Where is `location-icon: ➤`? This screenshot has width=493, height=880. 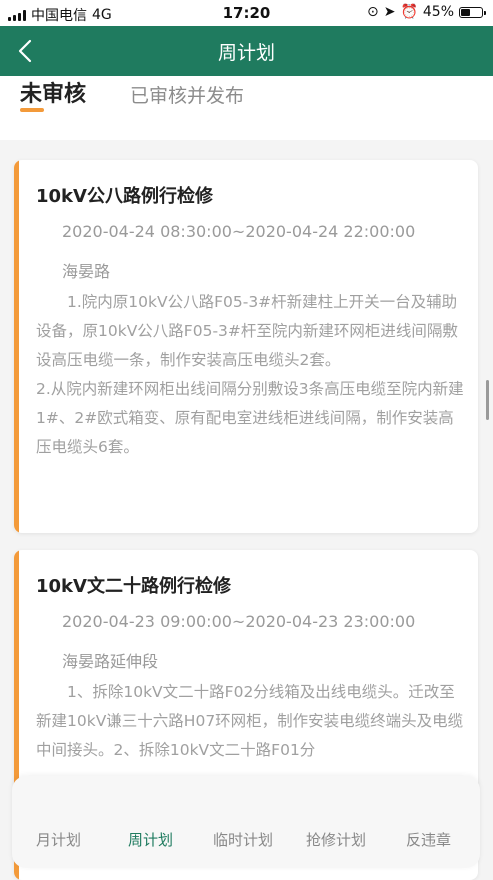 location-icon: ➤ is located at coordinates (389, 12).